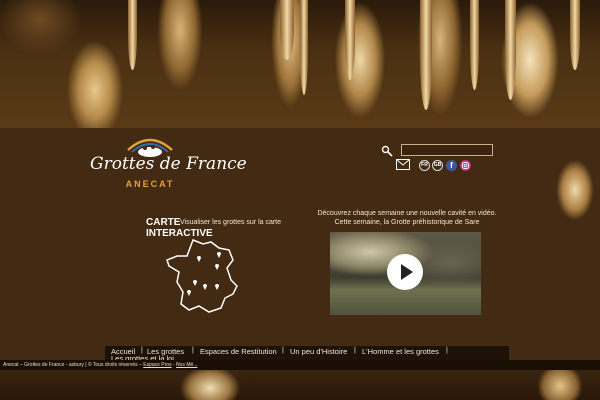 The image size is (600, 400). I want to click on carte-description: Visualiser les grottes sur la carte, so click(230, 222).